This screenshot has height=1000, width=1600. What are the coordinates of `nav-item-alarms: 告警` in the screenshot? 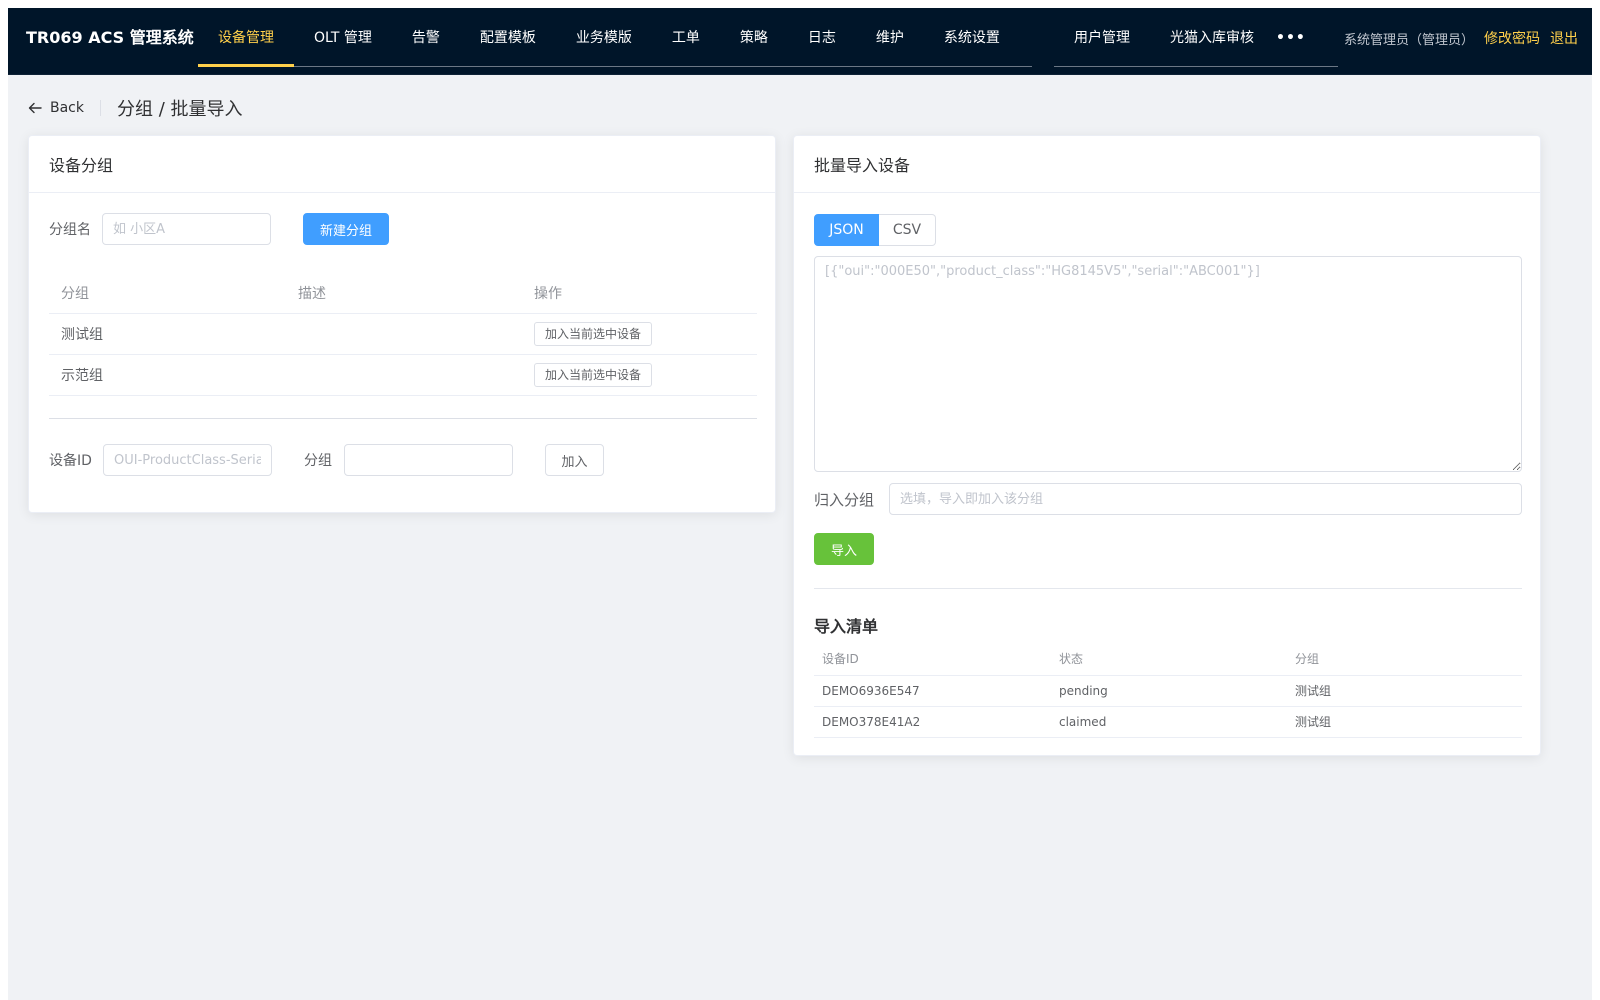 It's located at (426, 37).